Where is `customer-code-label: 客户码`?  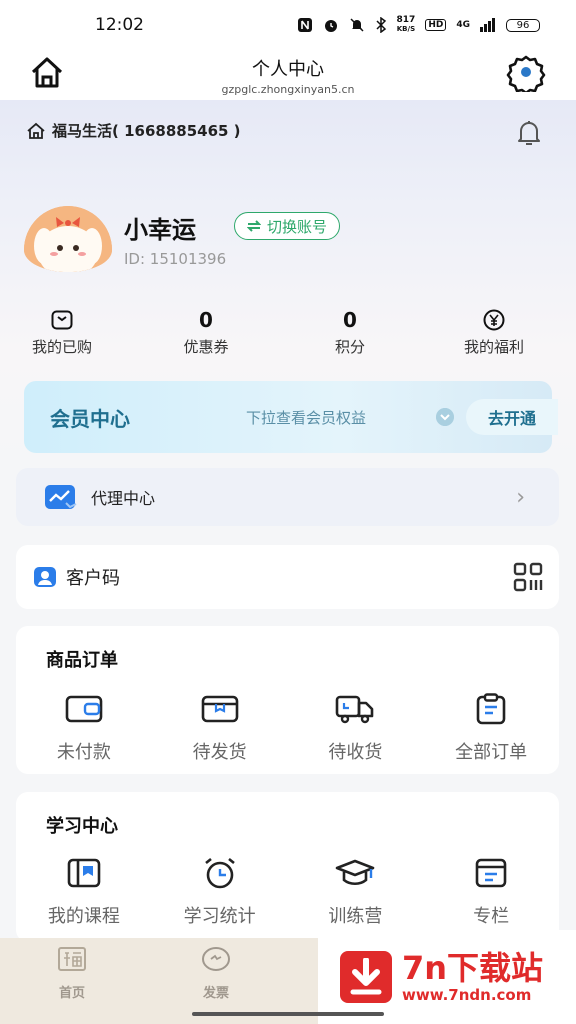 customer-code-label: 客户码 is located at coordinates (93, 578).